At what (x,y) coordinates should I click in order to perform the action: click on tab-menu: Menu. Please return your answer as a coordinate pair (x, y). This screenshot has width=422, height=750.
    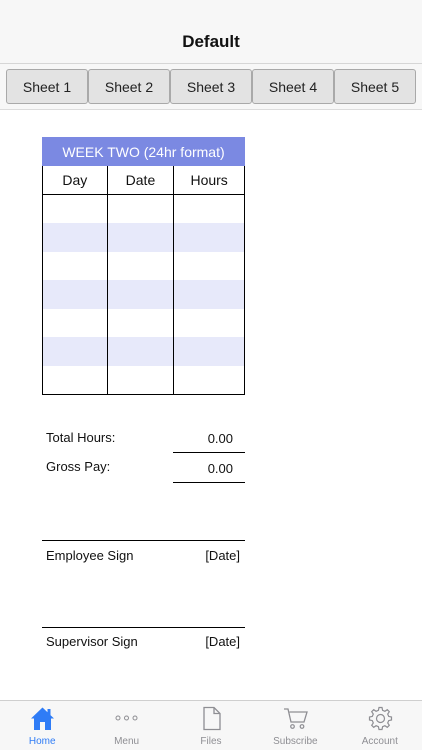
    Looking at the image, I should click on (126, 725).